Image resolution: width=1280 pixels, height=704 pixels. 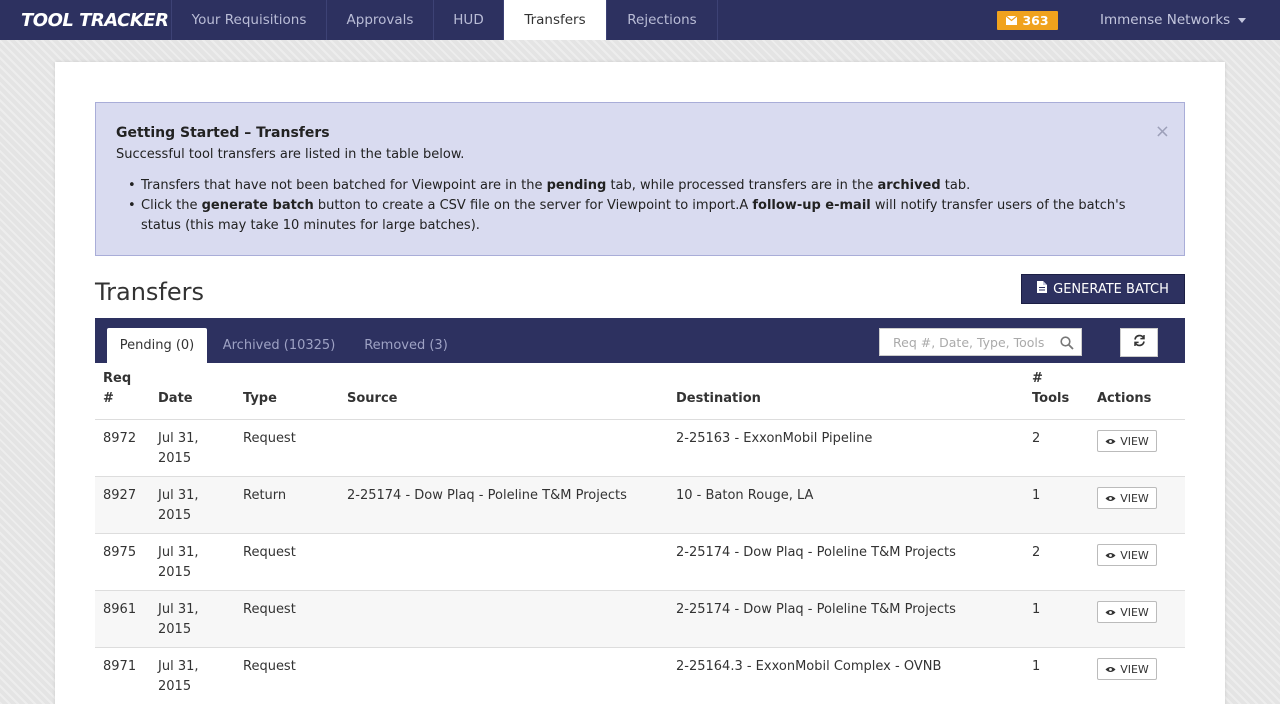 What do you see at coordinates (469, 20) in the screenshot?
I see `nav-tab-hud: HUD` at bounding box center [469, 20].